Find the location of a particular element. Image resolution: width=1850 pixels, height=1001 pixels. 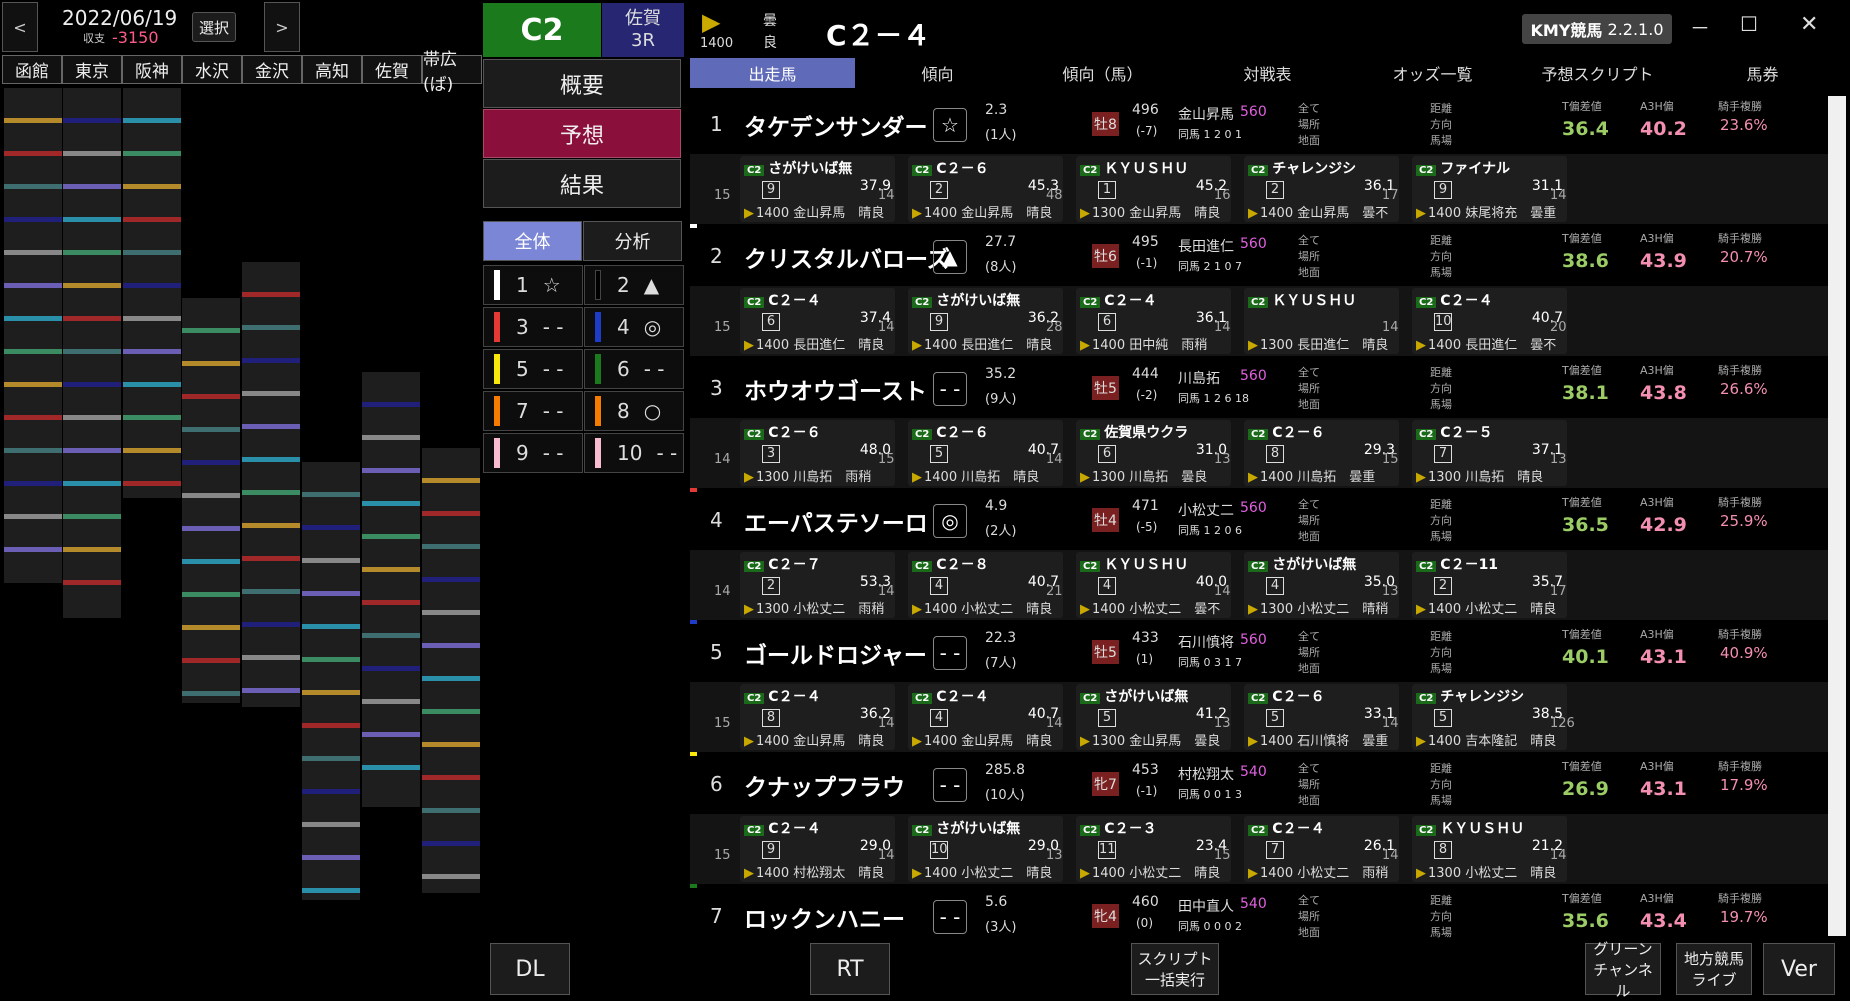

past-race-card: C2 C２－４ 9 29.0 ▶ 1400 村松翔太 晴良 is located at coordinates (817, 849).